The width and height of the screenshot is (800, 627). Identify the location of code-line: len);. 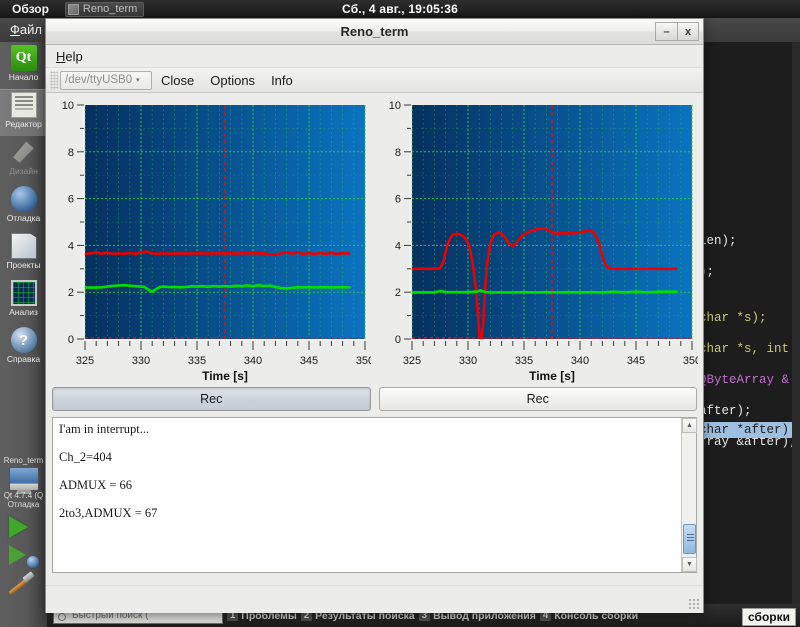
(718, 240).